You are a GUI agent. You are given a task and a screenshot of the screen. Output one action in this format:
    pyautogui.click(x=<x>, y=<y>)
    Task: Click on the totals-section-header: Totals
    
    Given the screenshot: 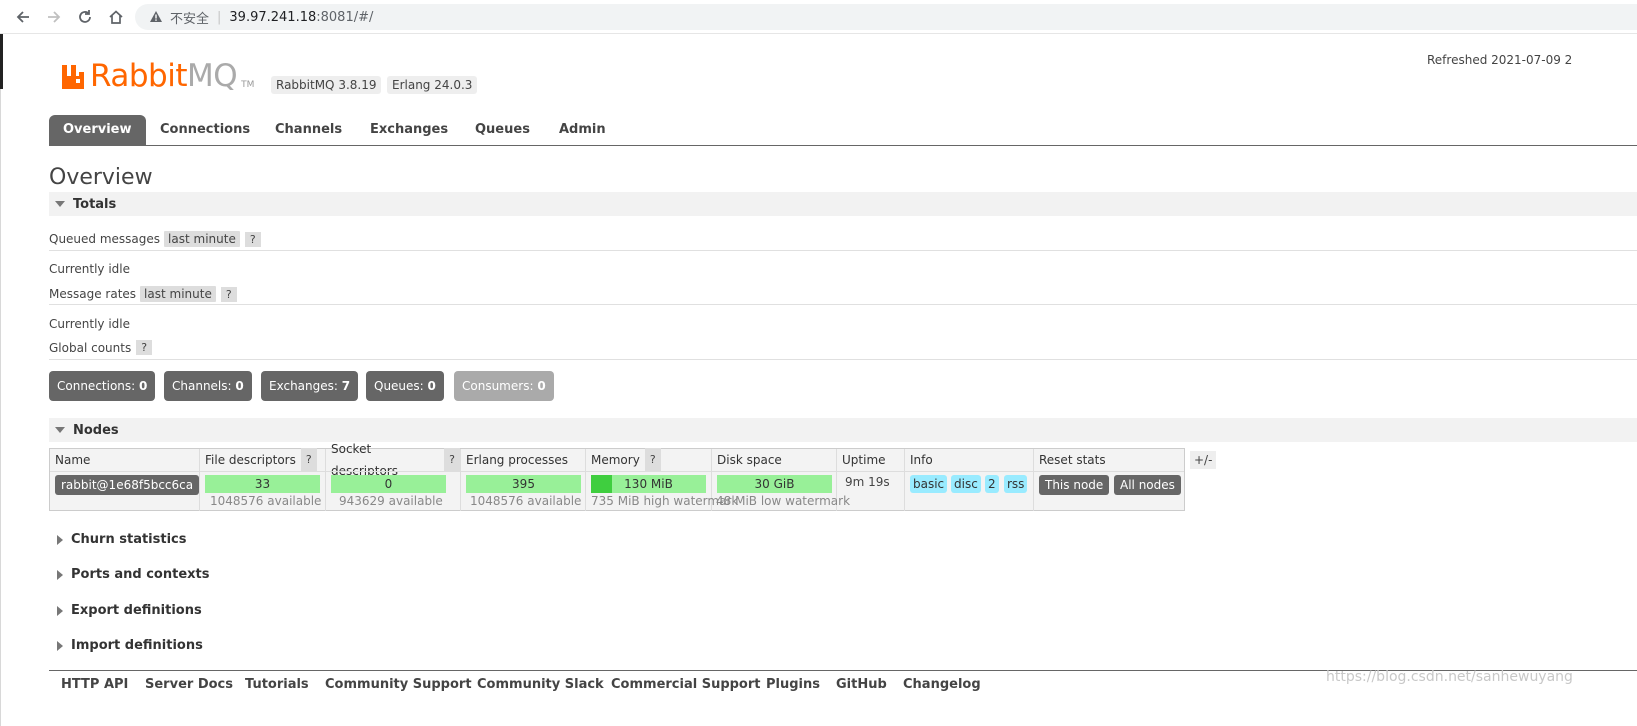 What is the action you would take?
    pyautogui.click(x=843, y=204)
    